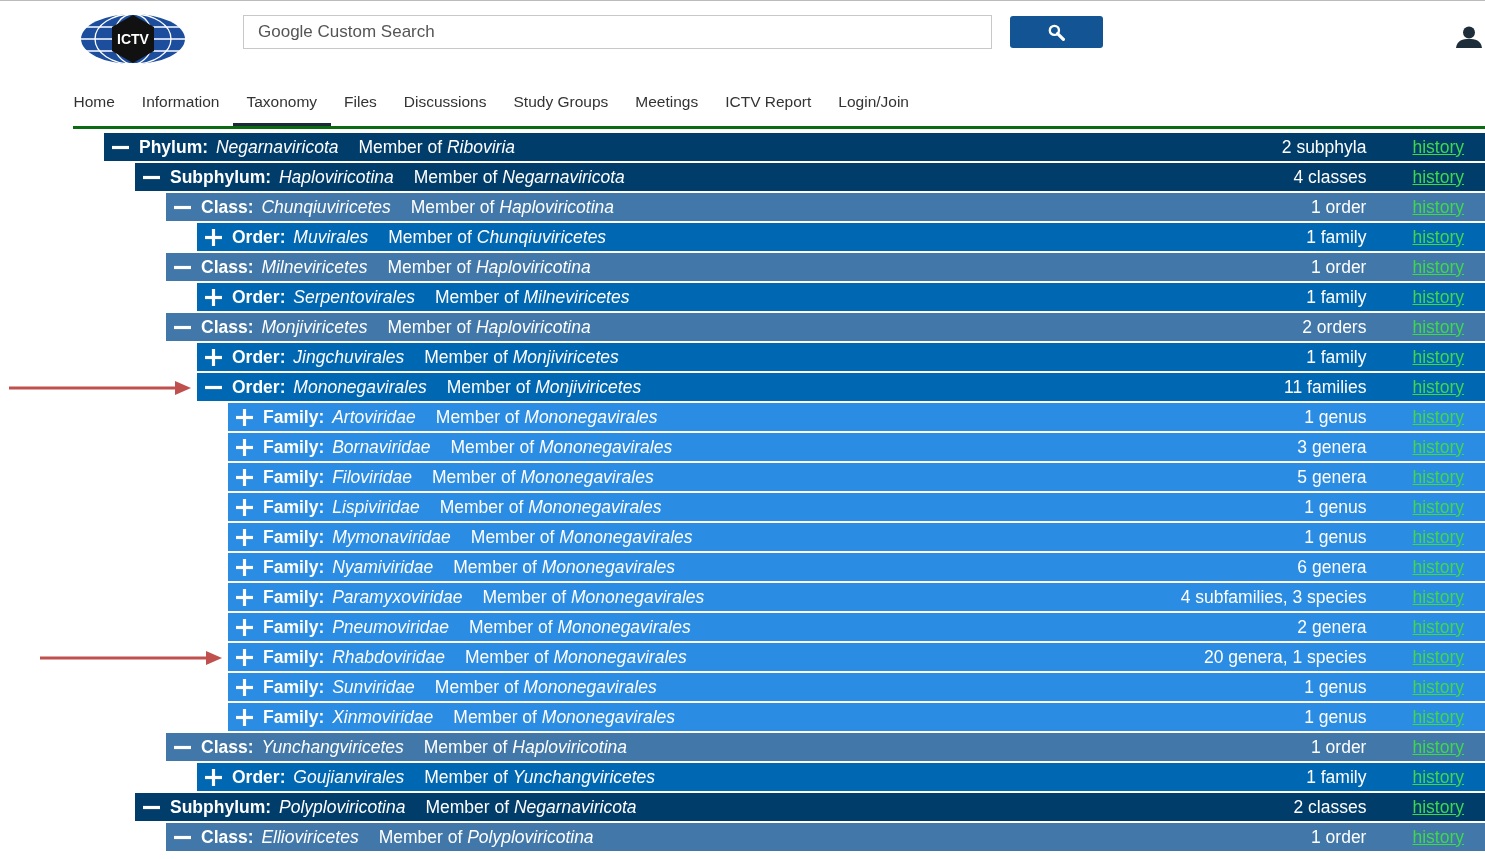  I want to click on parent-taxon: Member of Riboviria, so click(437, 147).